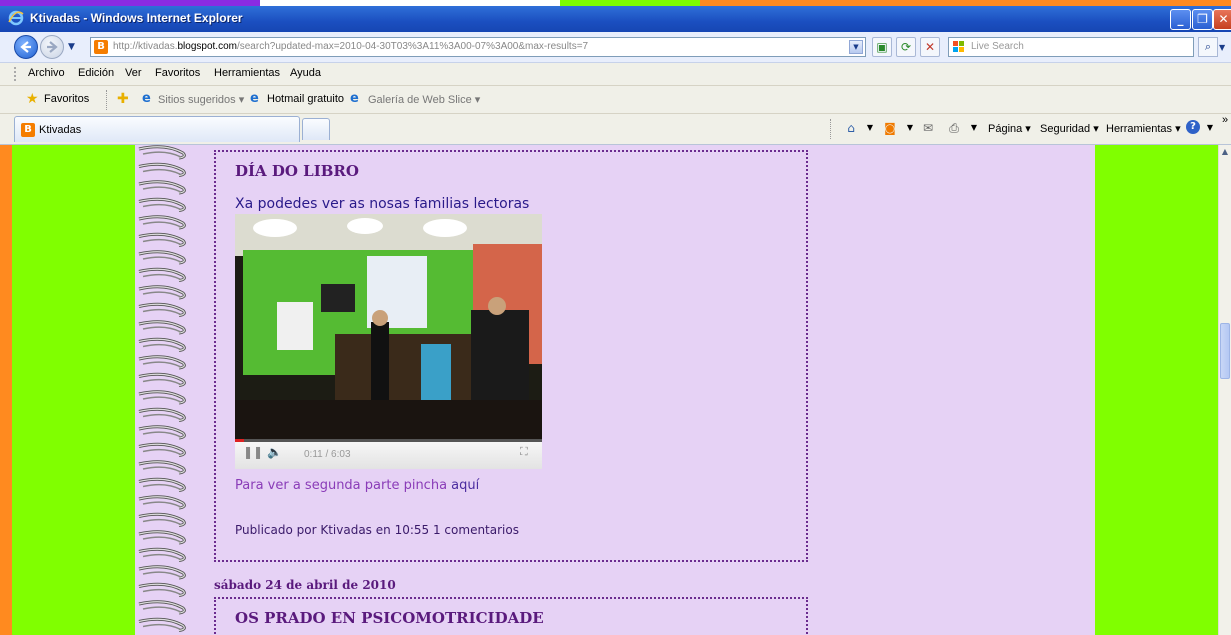 The width and height of the screenshot is (1231, 635). I want to click on print-dropdown-icon: ▼, so click(974, 128).